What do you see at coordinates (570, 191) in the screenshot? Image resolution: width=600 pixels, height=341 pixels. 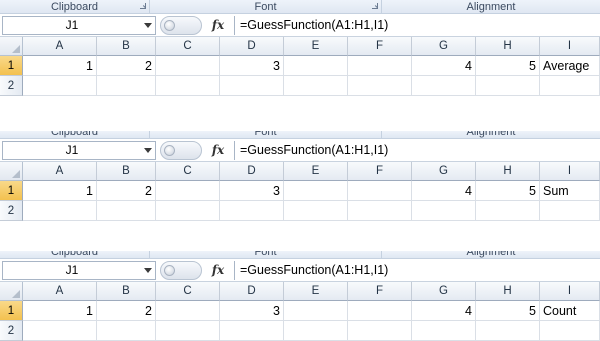 I see `cell-i1: Sum` at bounding box center [570, 191].